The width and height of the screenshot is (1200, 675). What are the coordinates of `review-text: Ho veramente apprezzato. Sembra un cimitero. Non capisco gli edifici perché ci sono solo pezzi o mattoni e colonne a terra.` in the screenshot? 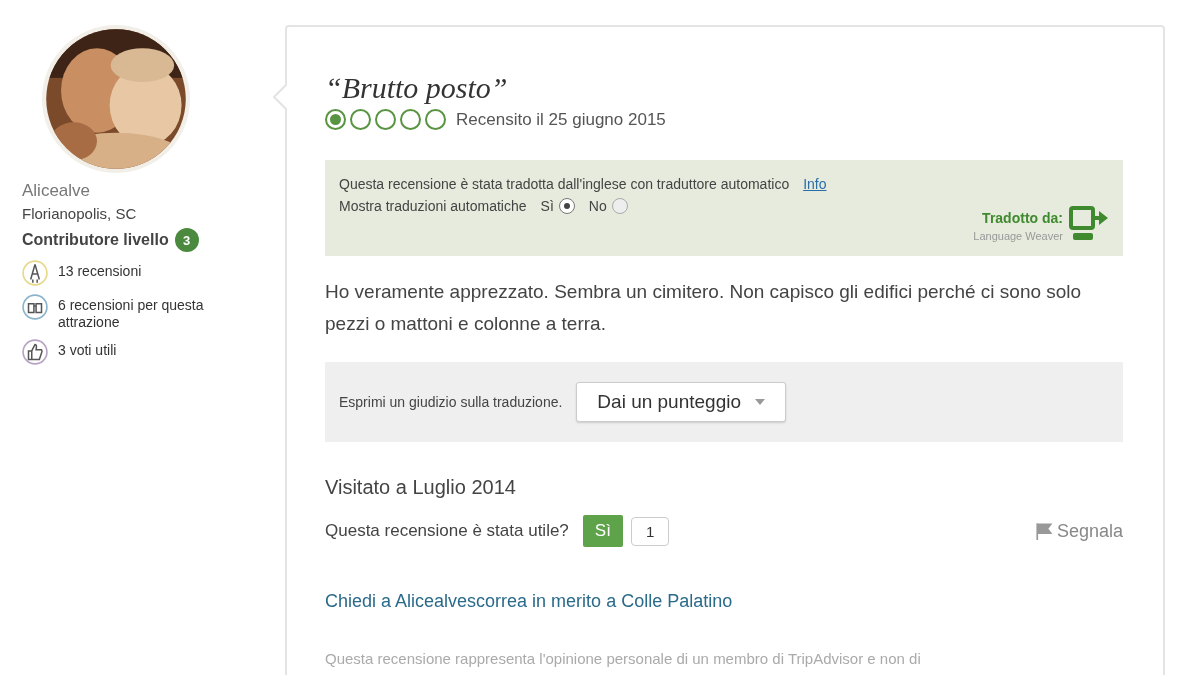 It's located at (704, 308).